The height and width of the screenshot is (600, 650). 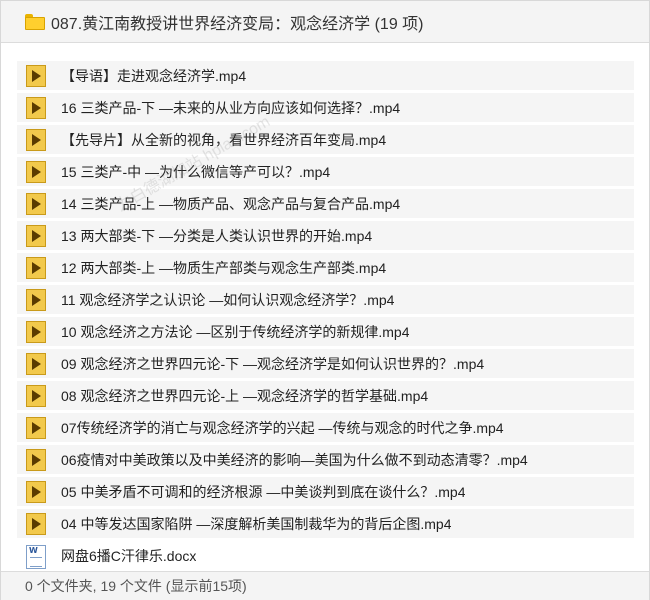 What do you see at coordinates (217, 235) in the screenshot?
I see `file-name: 13 两大部类-下 —分类是人类认识世界的开始.mp4` at bounding box center [217, 235].